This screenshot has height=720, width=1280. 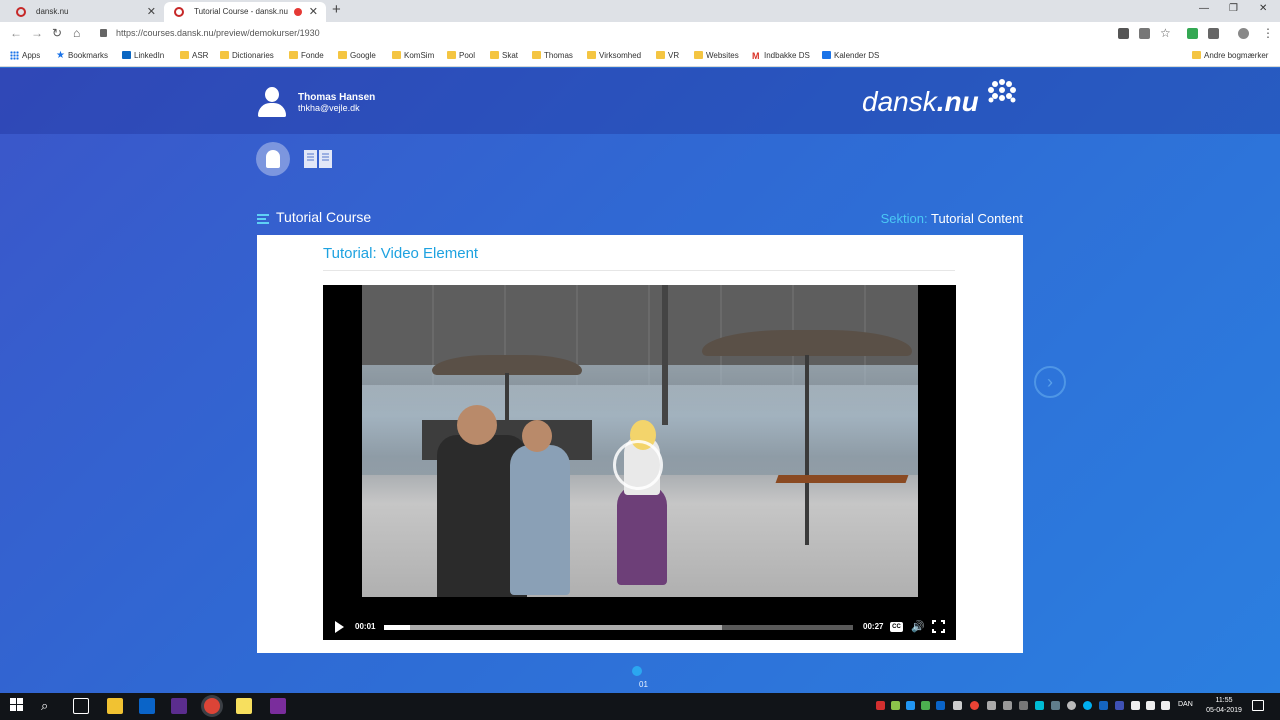 What do you see at coordinates (461, 56) in the screenshot?
I see `bookmark-pool: Pool` at bounding box center [461, 56].